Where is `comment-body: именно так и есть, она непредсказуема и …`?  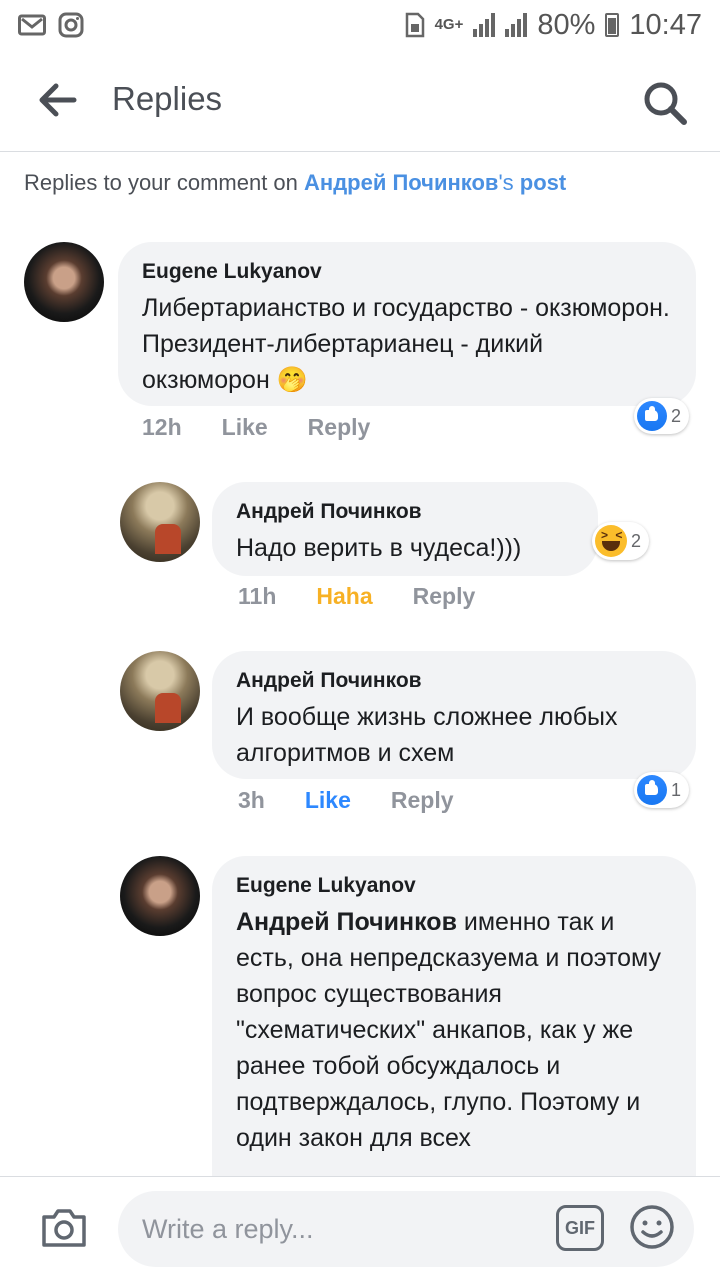
comment-body: именно так и есть, она непредсказуема и … is located at coordinates (448, 1030).